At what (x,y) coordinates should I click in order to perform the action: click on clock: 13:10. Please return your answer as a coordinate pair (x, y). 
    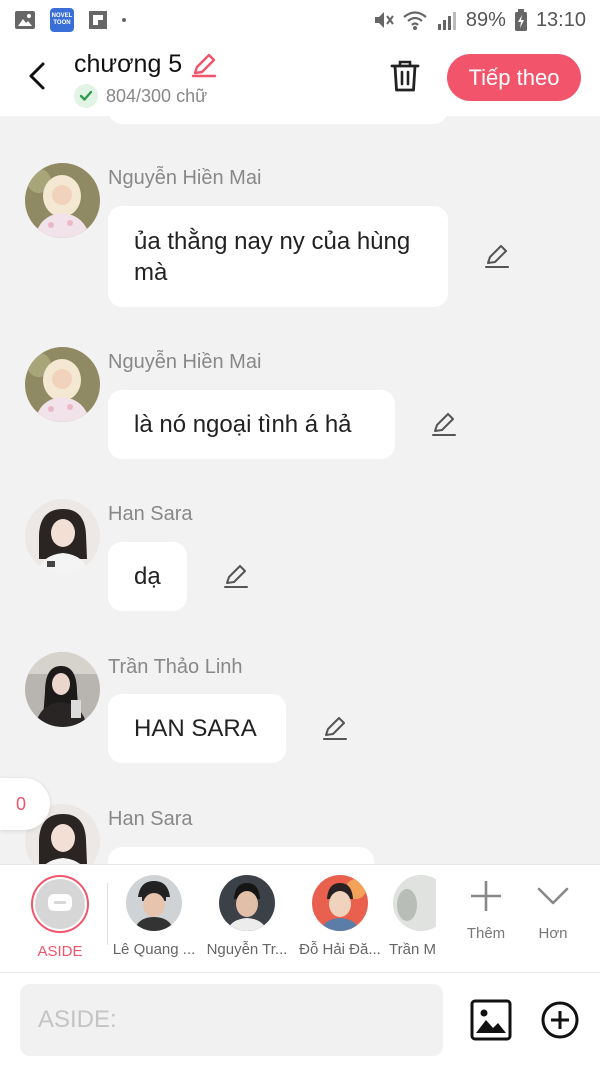
    Looking at the image, I should click on (560, 19).